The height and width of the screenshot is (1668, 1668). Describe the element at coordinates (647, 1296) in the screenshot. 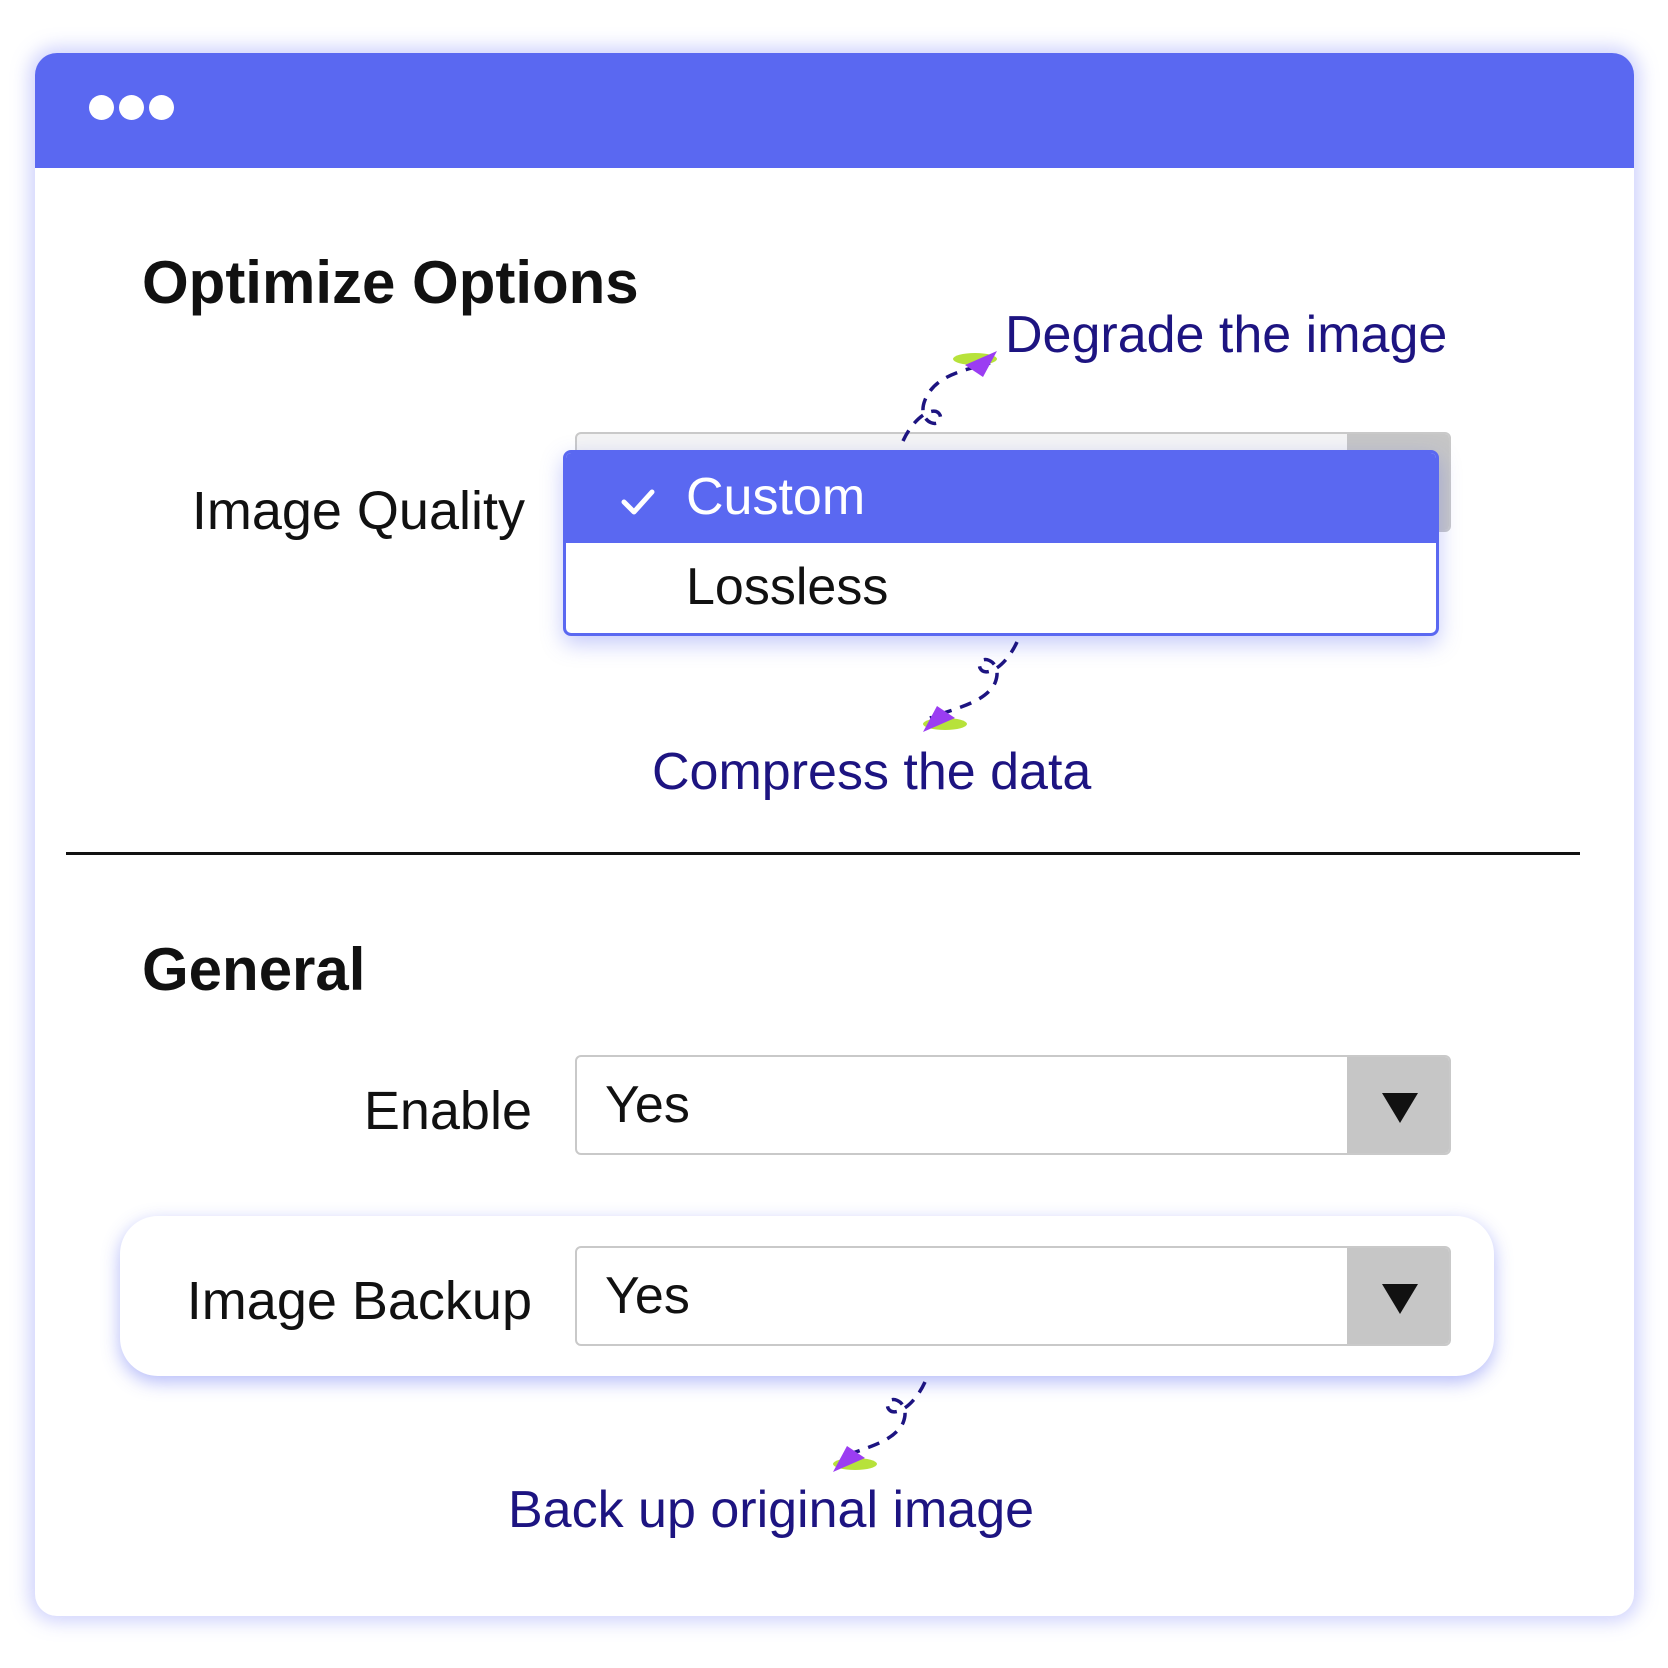

I see `image-backup-select-value: Yes` at that location.